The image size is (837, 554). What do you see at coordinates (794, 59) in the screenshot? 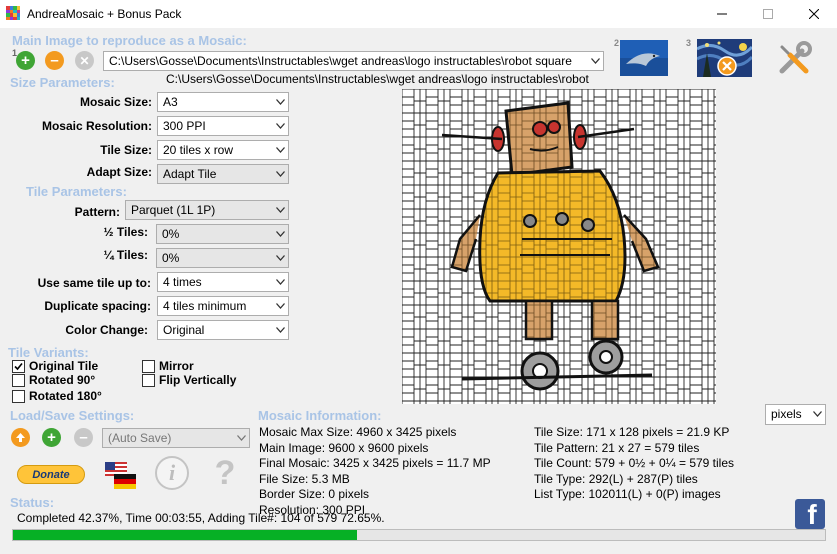
I see `tools-settings-button` at bounding box center [794, 59].